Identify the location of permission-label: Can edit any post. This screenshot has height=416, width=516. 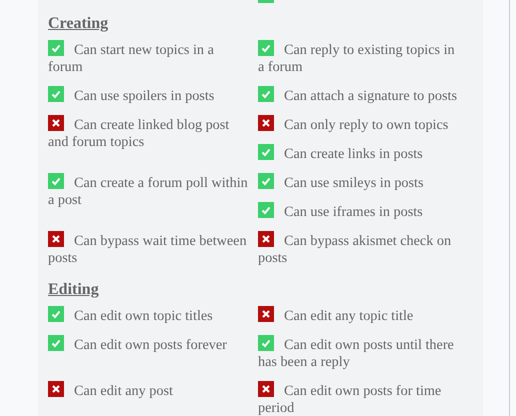
(123, 391).